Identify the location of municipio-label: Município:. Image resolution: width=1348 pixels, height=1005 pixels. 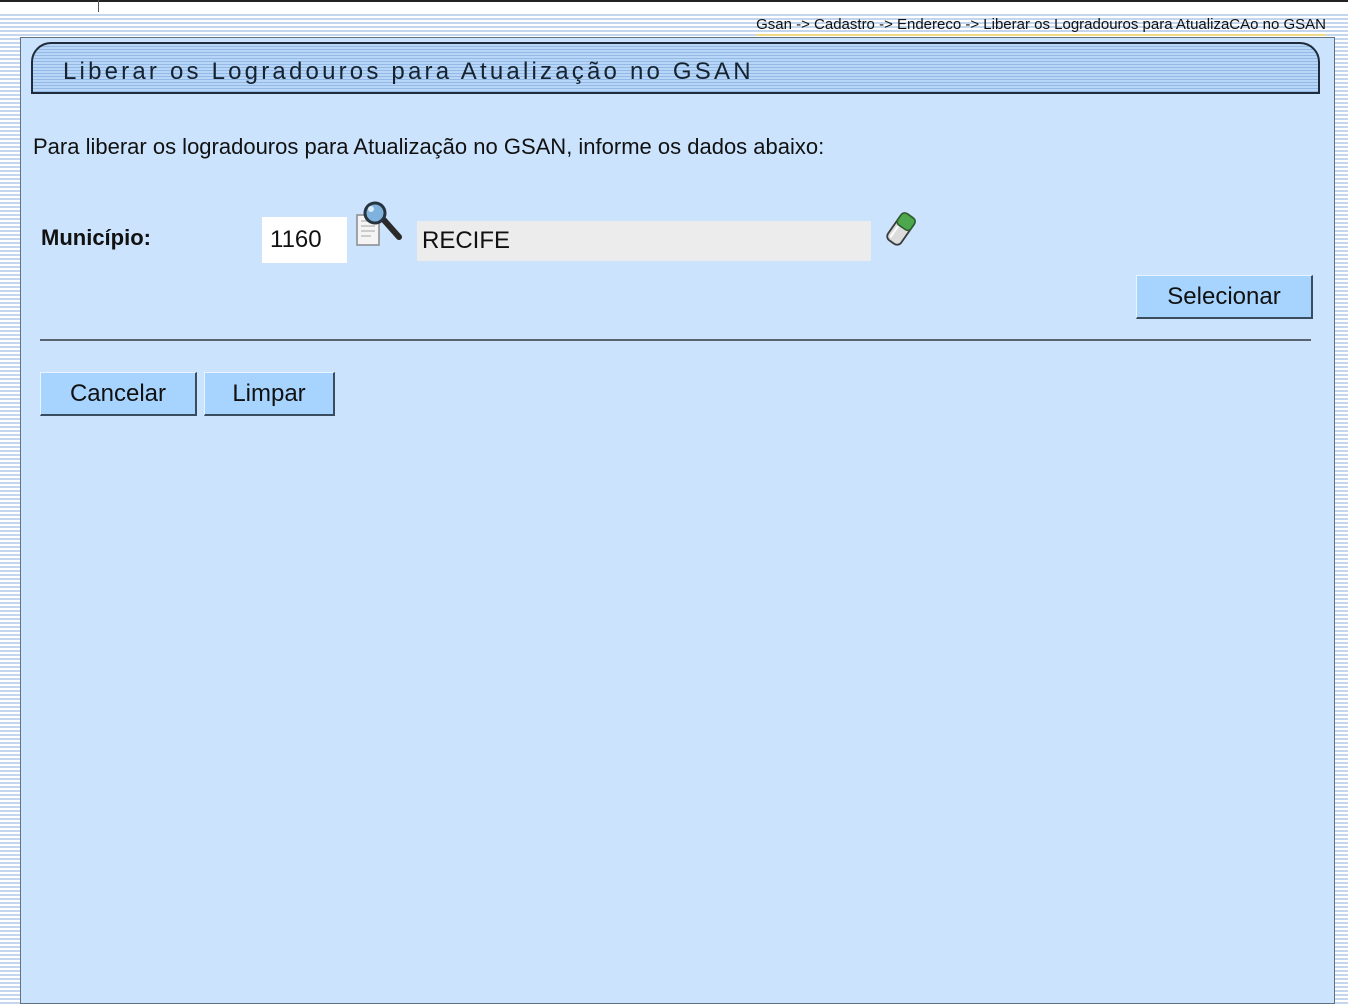
(96, 237).